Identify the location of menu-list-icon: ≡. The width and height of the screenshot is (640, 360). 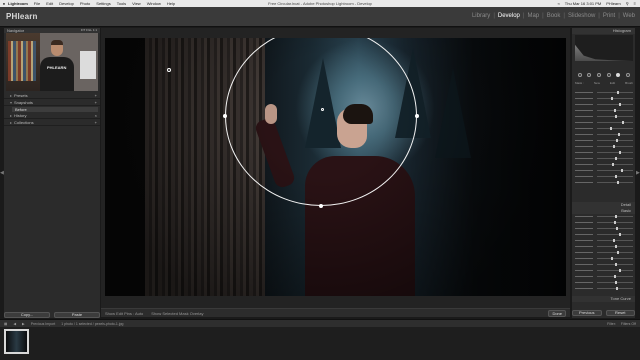
(635, 3).